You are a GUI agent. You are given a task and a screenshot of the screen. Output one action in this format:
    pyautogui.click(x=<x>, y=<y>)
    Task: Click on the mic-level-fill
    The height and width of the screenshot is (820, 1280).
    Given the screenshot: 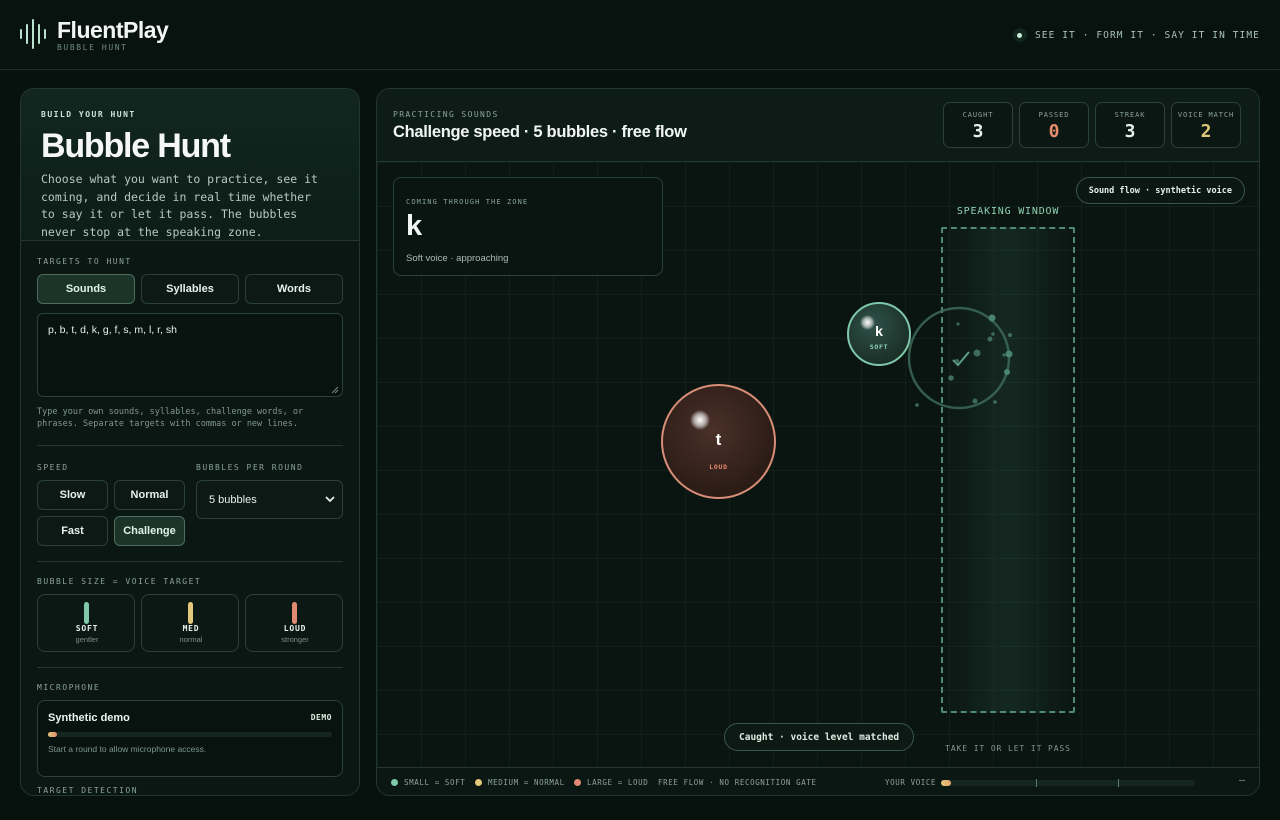 What is the action you would take?
    pyautogui.click(x=52, y=734)
    